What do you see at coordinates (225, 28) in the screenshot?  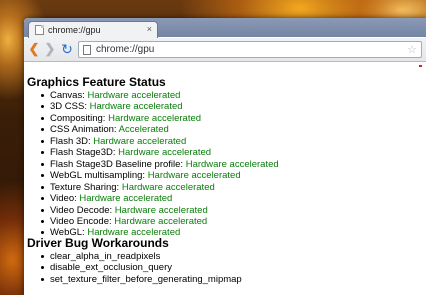 I see `tab-strip: chrome://gpu ×` at bounding box center [225, 28].